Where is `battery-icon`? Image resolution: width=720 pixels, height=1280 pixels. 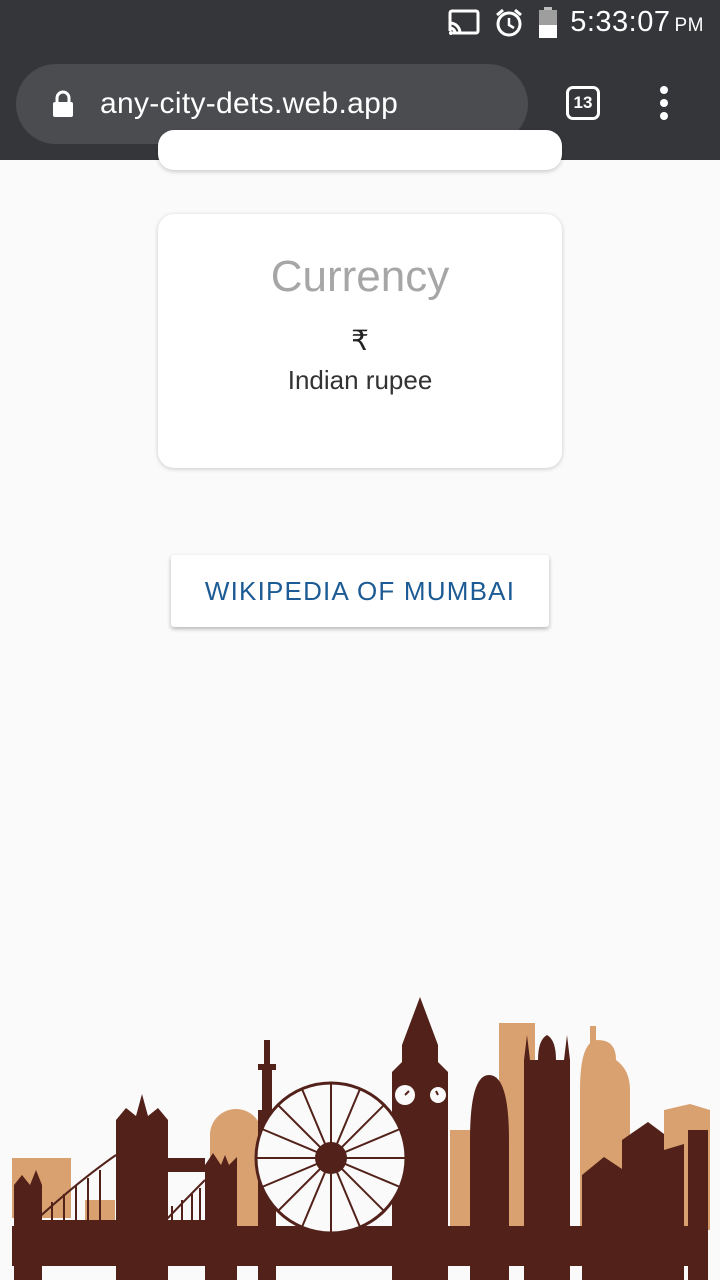
battery-icon is located at coordinates (548, 22).